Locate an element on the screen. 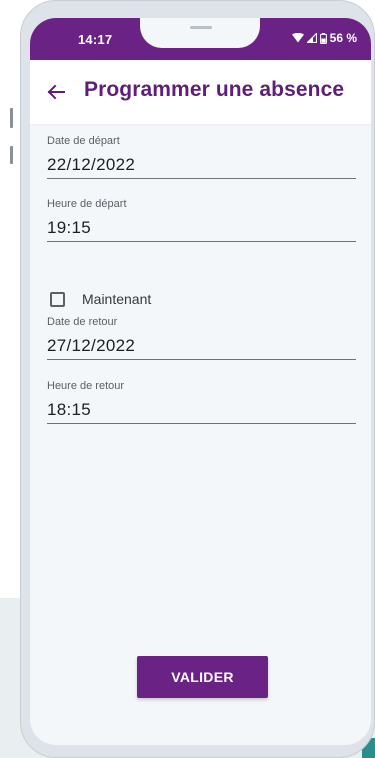  departure-date-label: Date de départ is located at coordinates (83, 141).